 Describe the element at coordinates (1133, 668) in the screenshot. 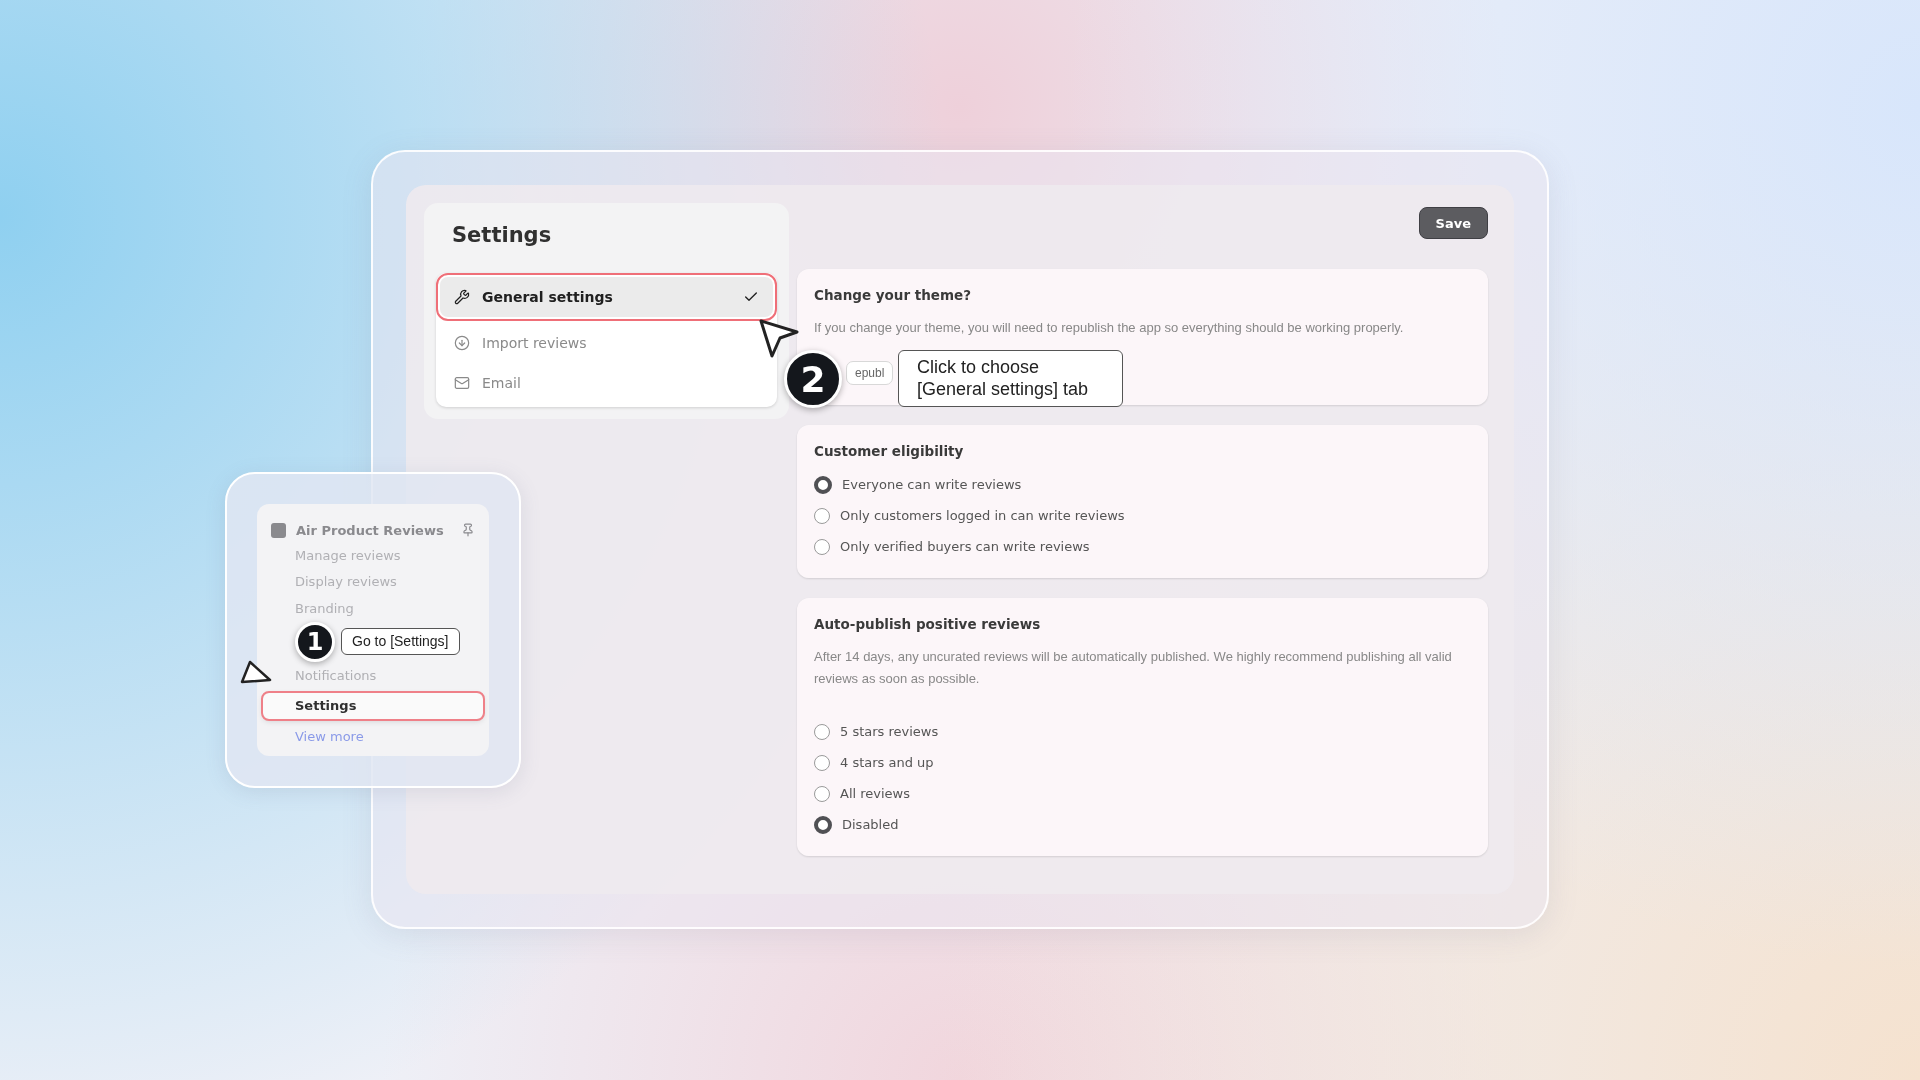

I see `card-description: After 14 days, any uncurated reviews will be automatically published. We highly recommend publishing all valid reviews as soon as possible.` at that location.